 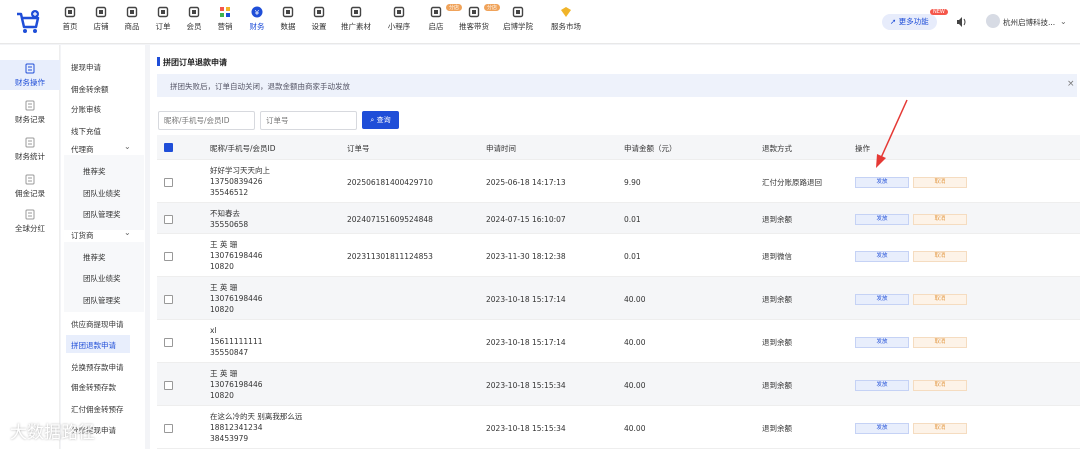 What do you see at coordinates (28, 22) in the screenshot?
I see `cart-logo-icon` at bounding box center [28, 22].